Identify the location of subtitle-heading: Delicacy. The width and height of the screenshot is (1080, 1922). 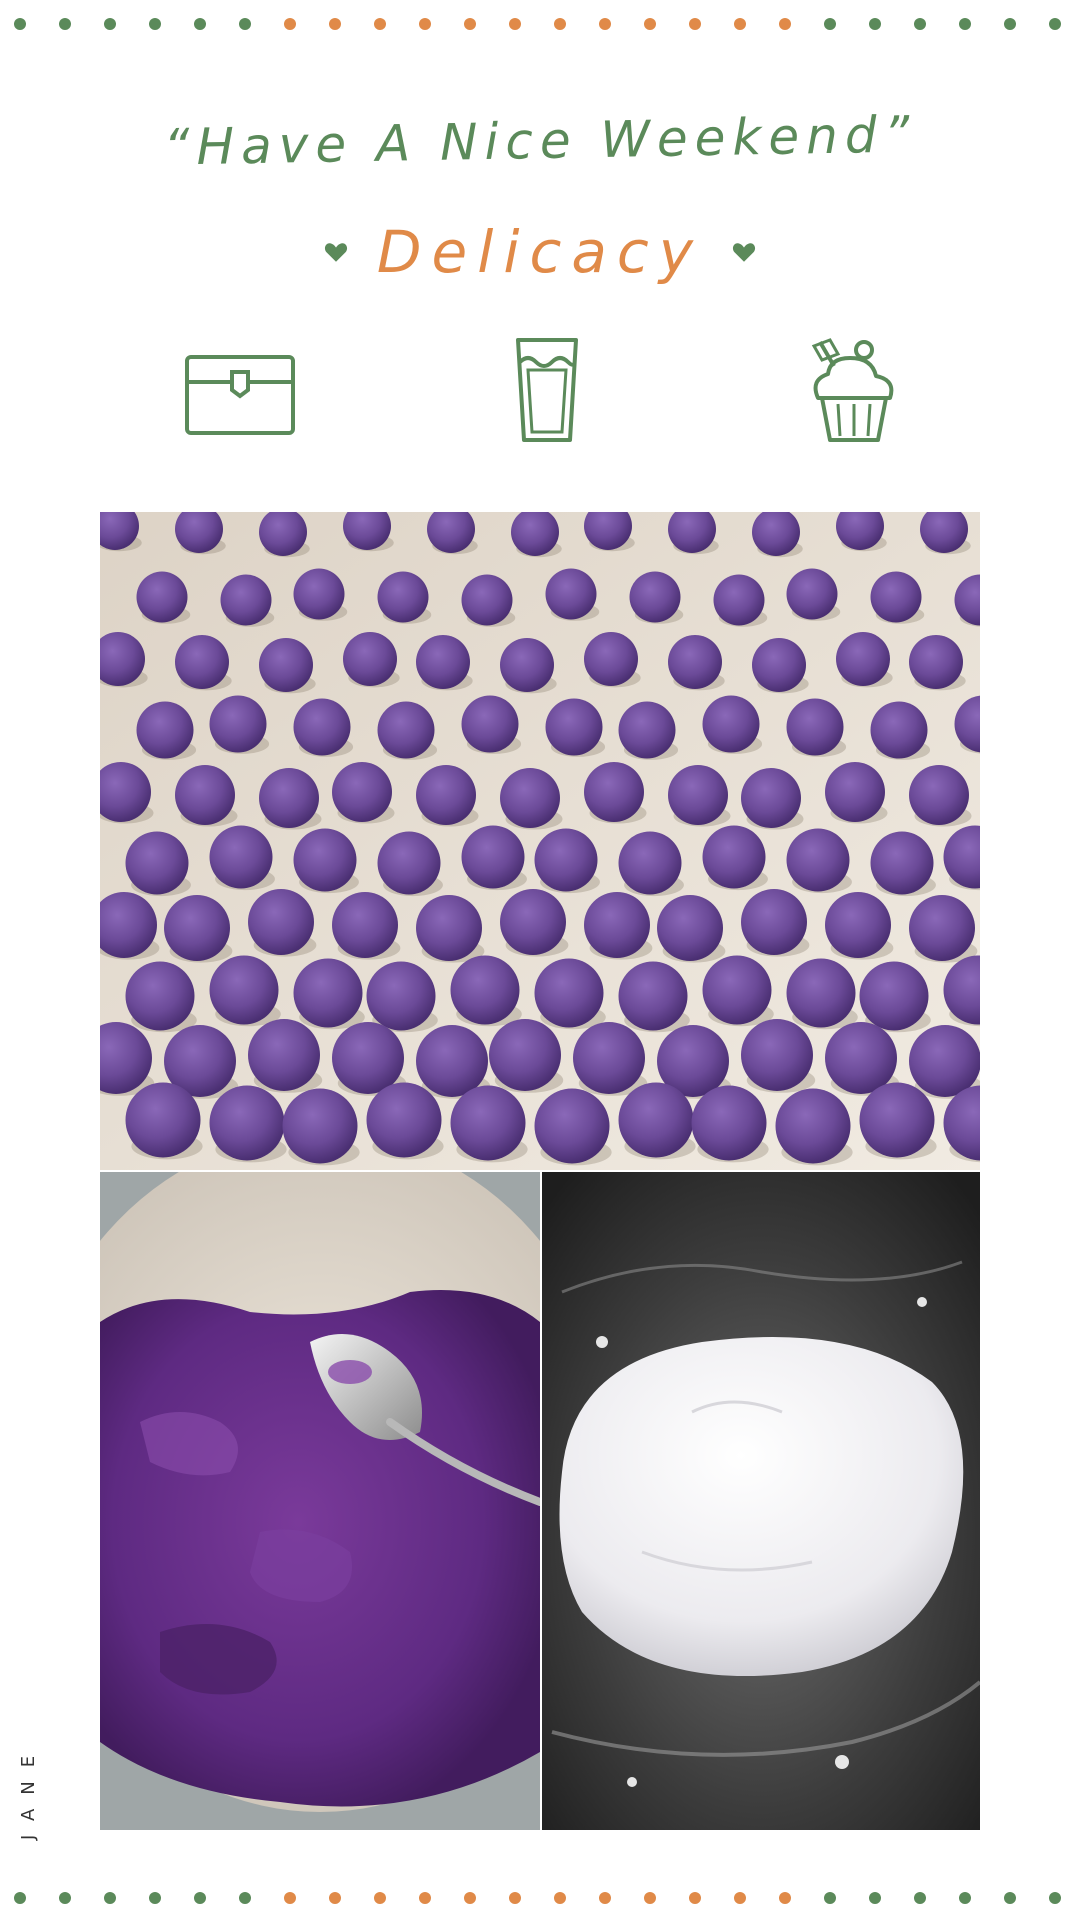
(540, 252).